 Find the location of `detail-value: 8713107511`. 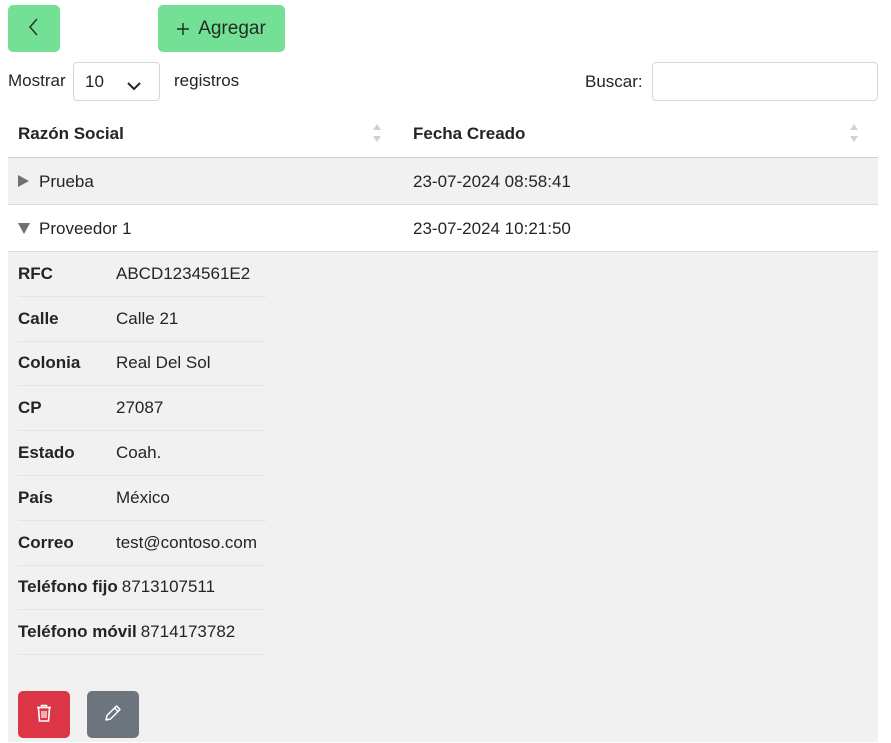

detail-value: 8713107511 is located at coordinates (168, 587).